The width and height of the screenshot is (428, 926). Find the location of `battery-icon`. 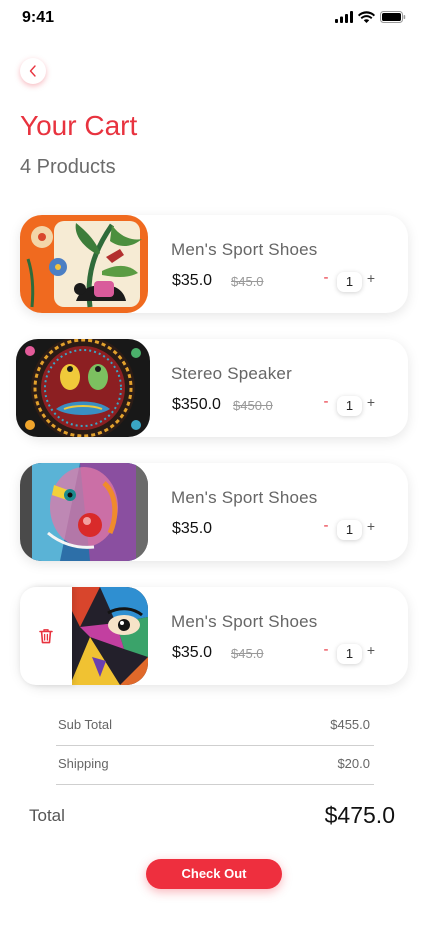

battery-icon is located at coordinates (393, 17).